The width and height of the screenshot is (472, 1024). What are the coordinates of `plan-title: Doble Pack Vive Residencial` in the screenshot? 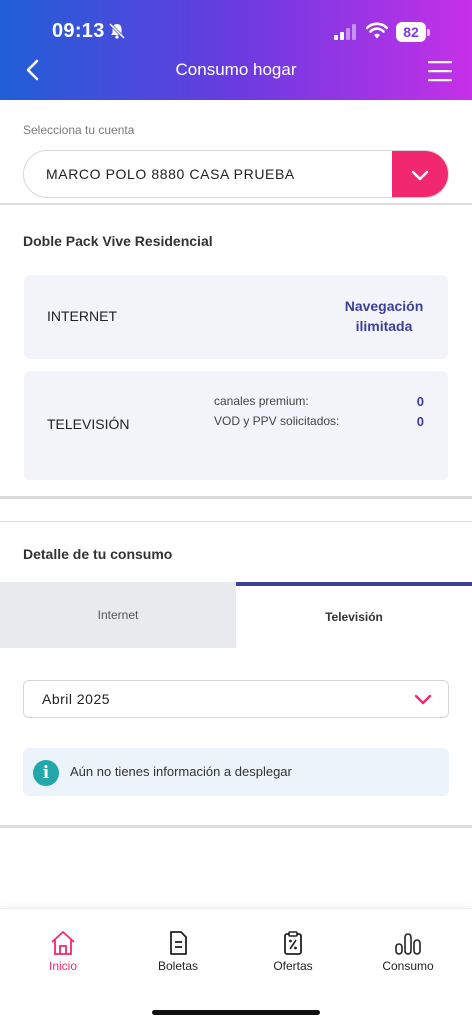 It's located at (118, 241).